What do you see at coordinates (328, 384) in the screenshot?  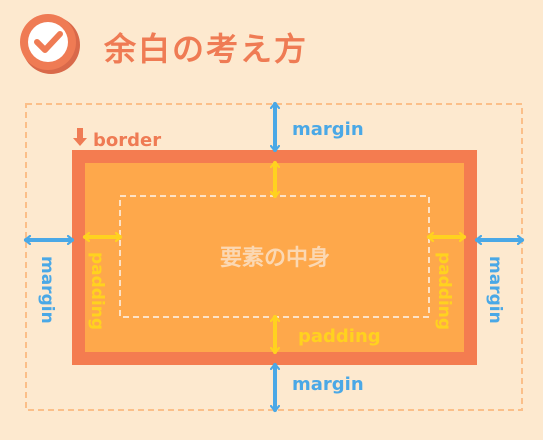 I see `margin-label-bottom: margin` at bounding box center [328, 384].